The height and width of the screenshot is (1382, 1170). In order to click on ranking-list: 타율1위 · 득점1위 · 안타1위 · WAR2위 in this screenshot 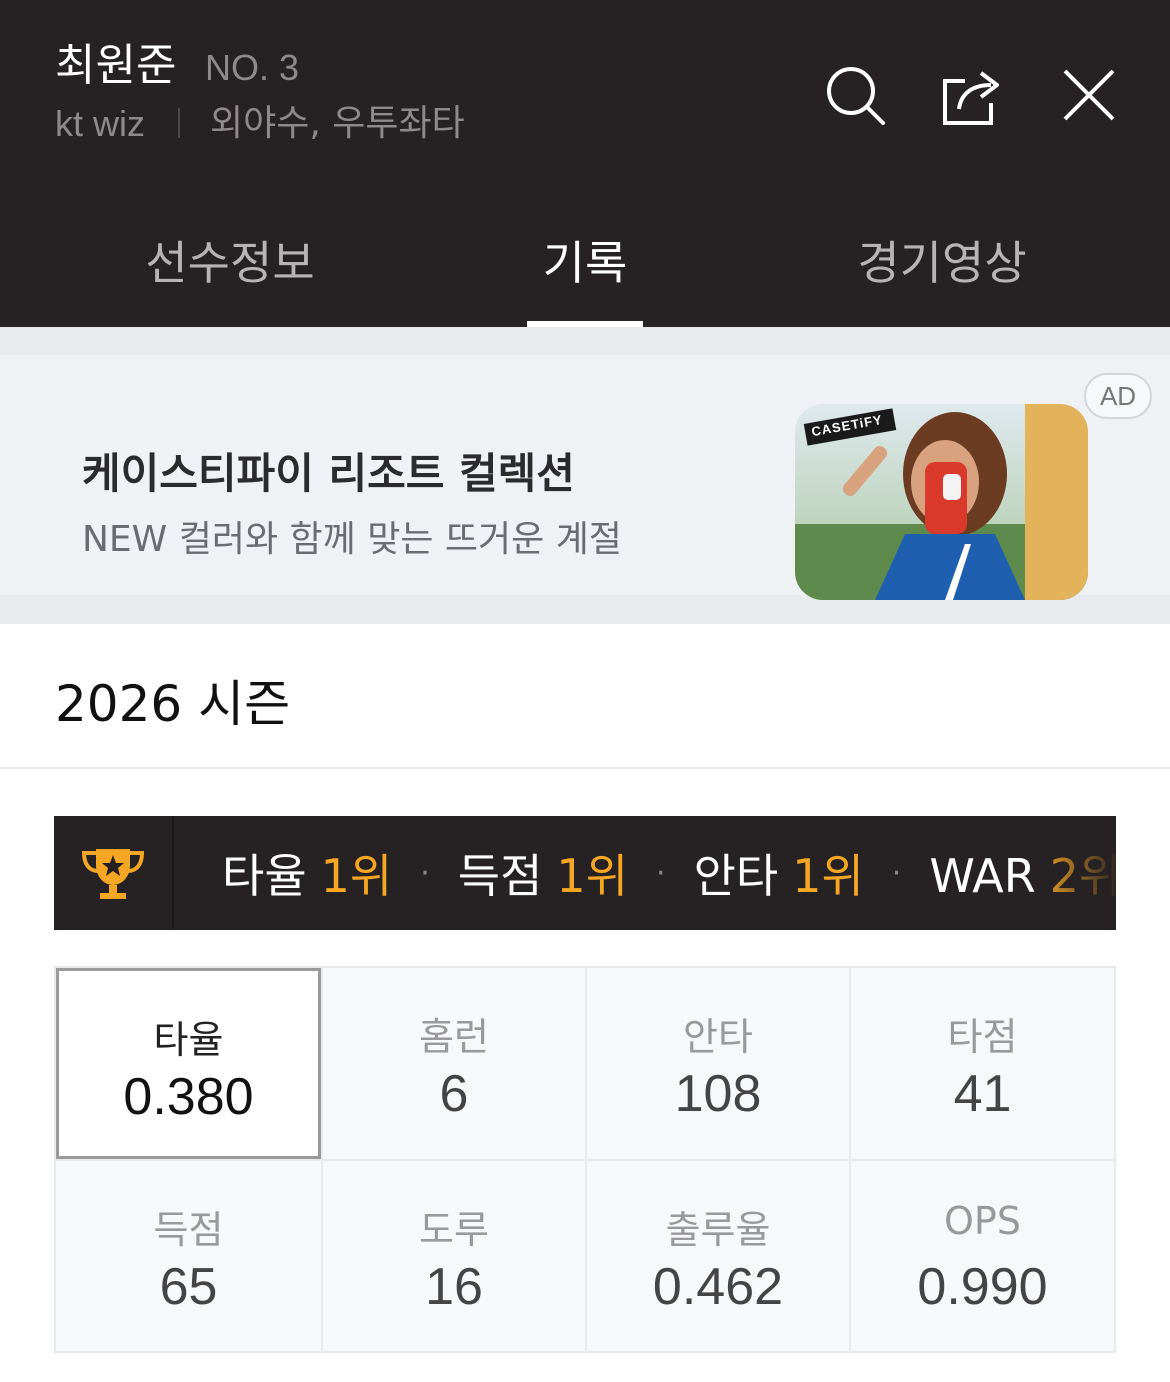, I will do `click(669, 873)`.